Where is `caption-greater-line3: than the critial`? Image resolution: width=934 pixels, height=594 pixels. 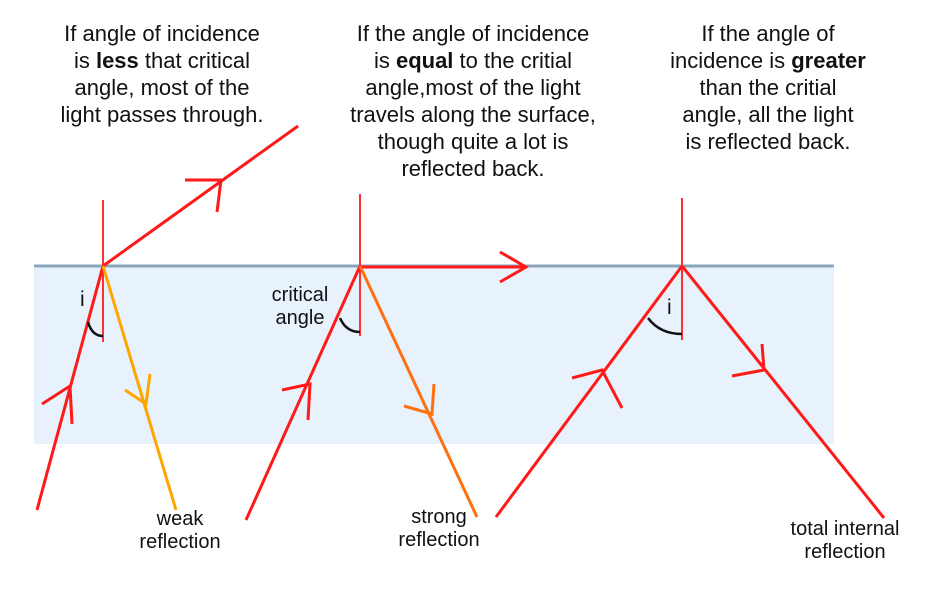
caption-greater-line3: than the critial is located at coordinates (768, 87).